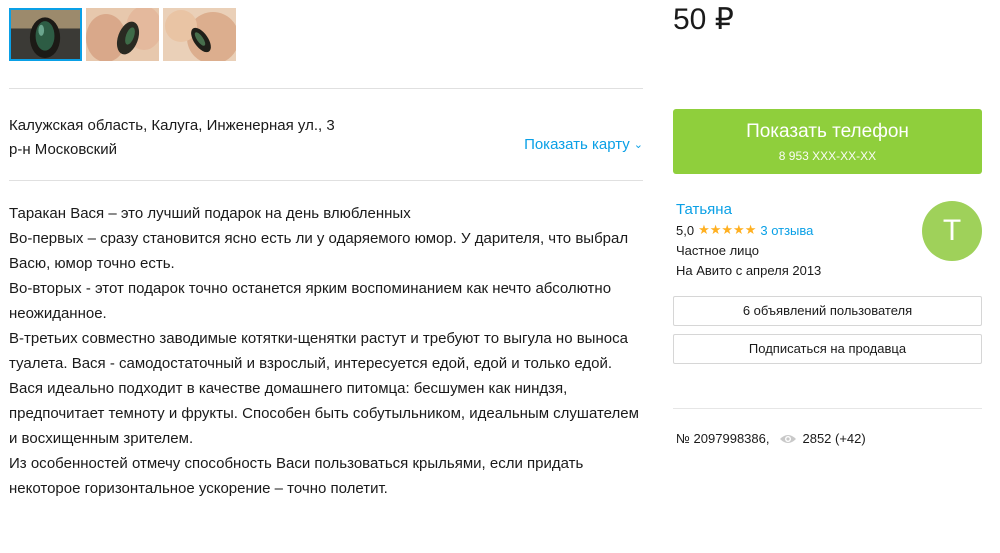  I want to click on star-rating-icon: ★★★★★, so click(727, 229).